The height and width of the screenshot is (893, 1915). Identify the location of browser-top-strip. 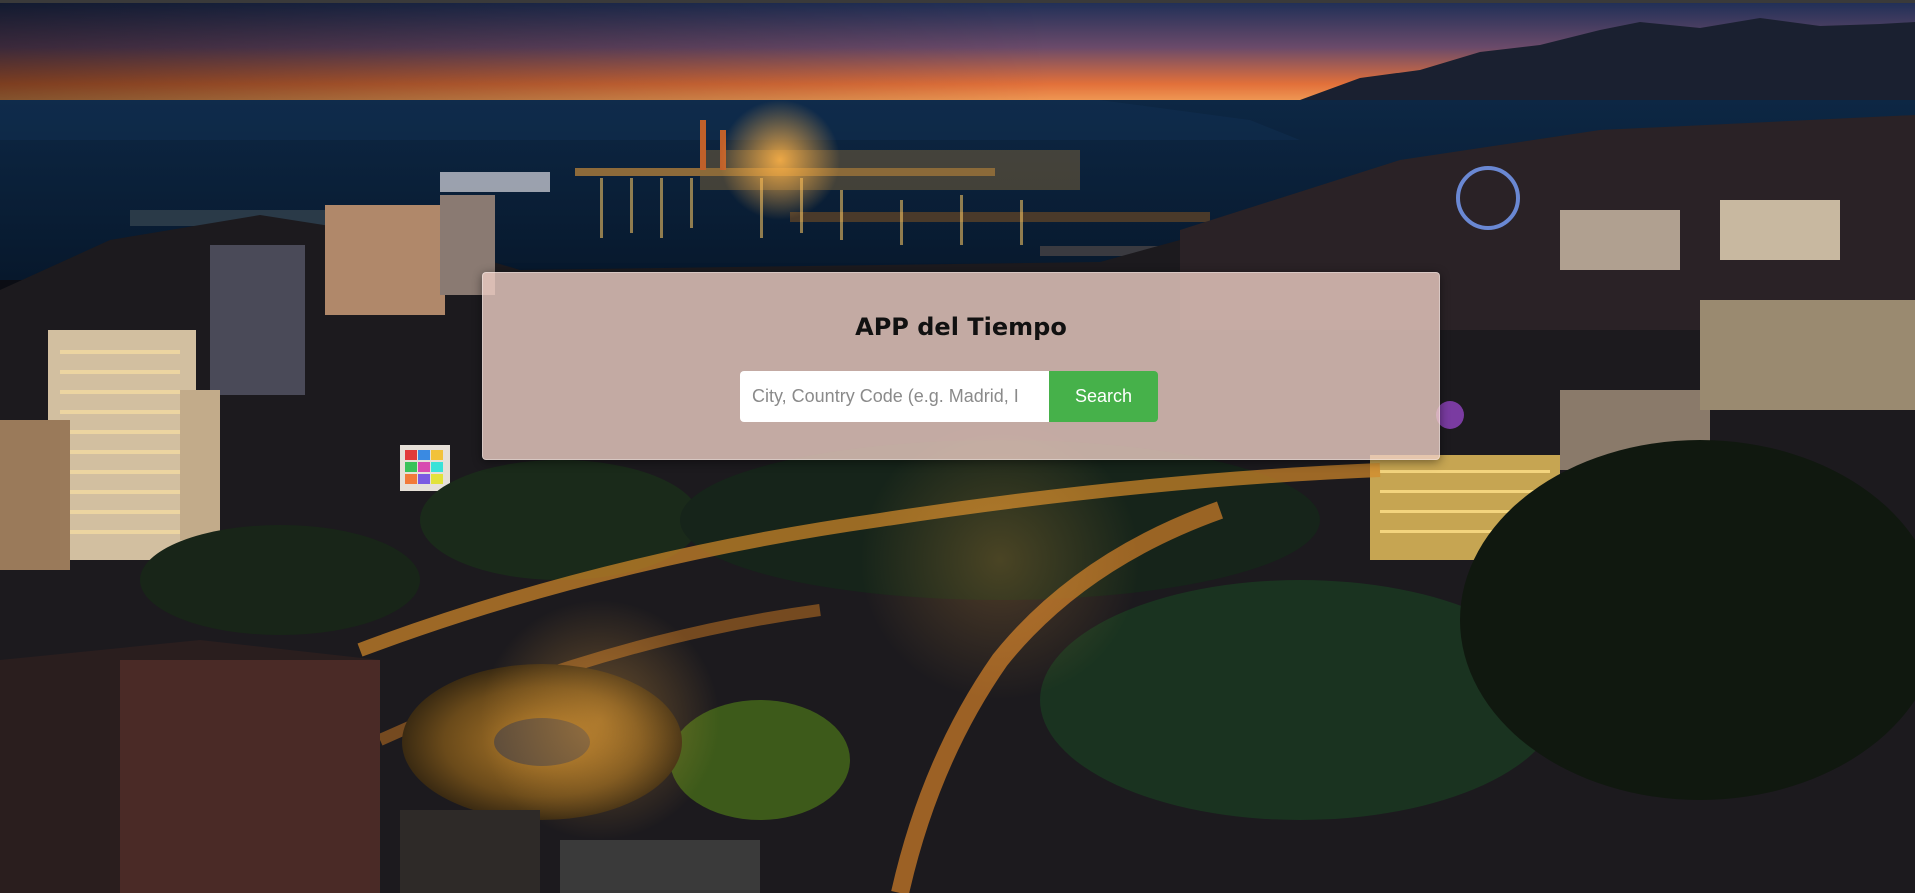
(957, 1).